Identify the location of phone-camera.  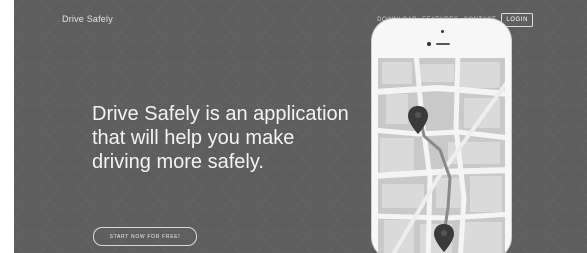
(442, 31).